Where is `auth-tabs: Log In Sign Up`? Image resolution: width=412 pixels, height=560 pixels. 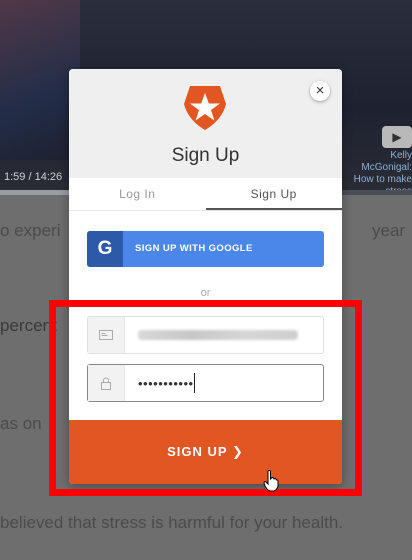
auth-tabs: Log In Sign Up is located at coordinates (205, 194).